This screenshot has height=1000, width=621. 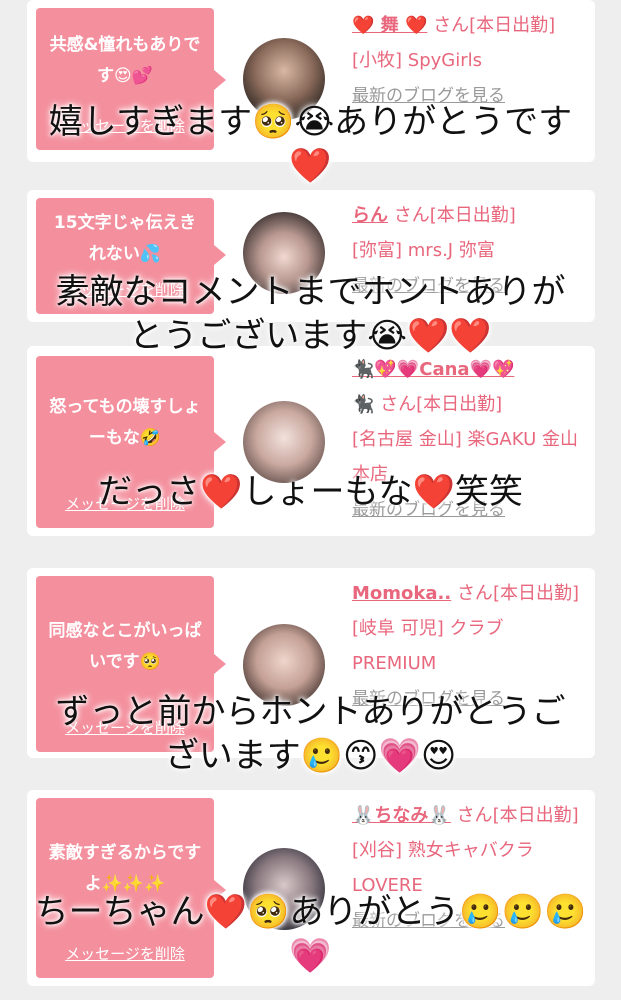 I want to click on profile-name-link: らん, so click(x=370, y=215).